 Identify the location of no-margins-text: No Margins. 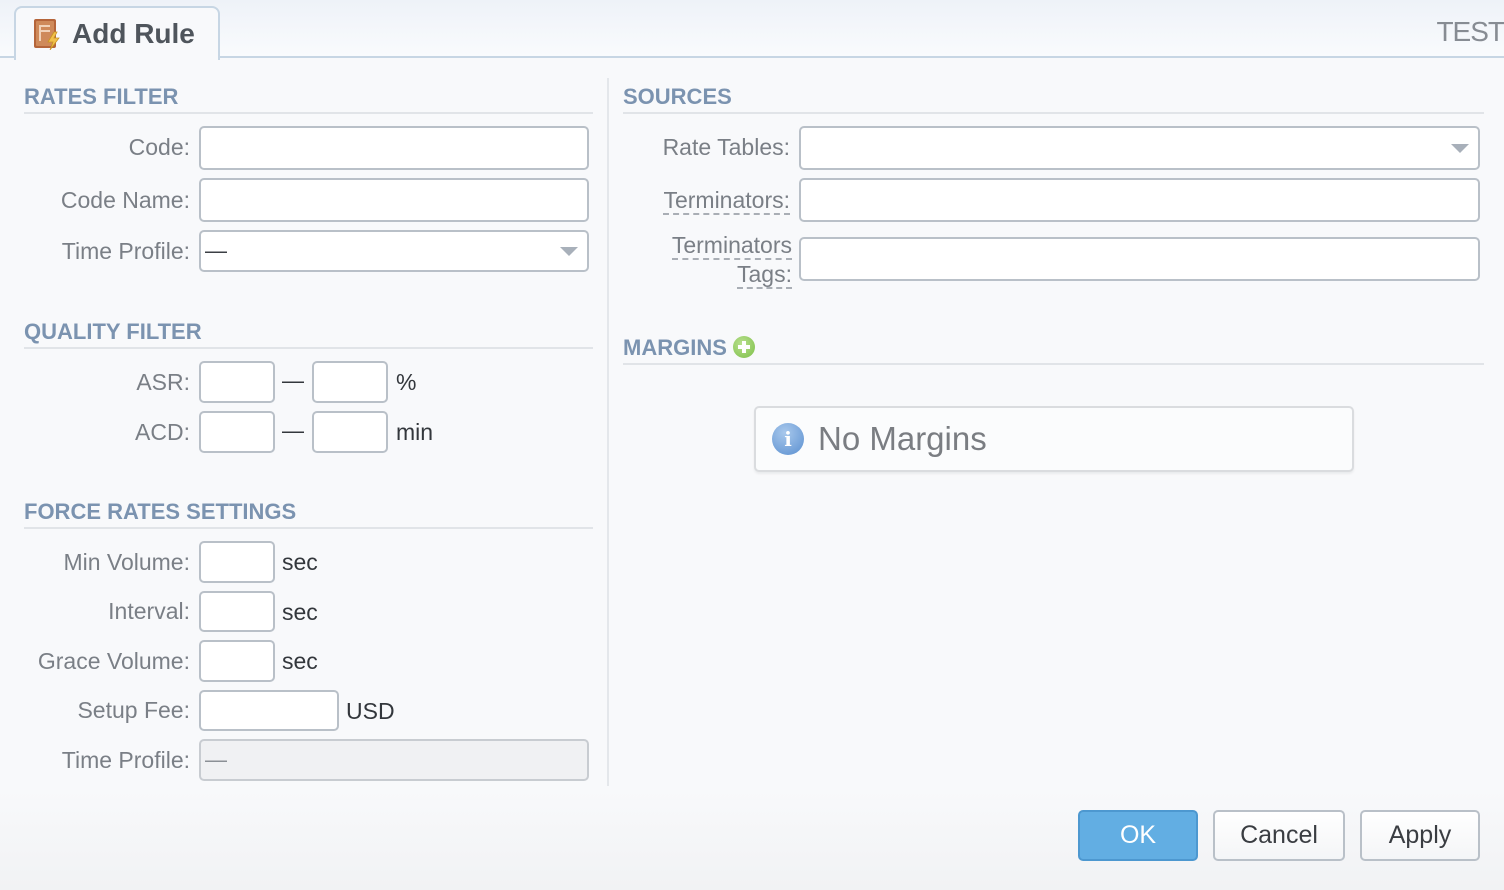
(902, 438).